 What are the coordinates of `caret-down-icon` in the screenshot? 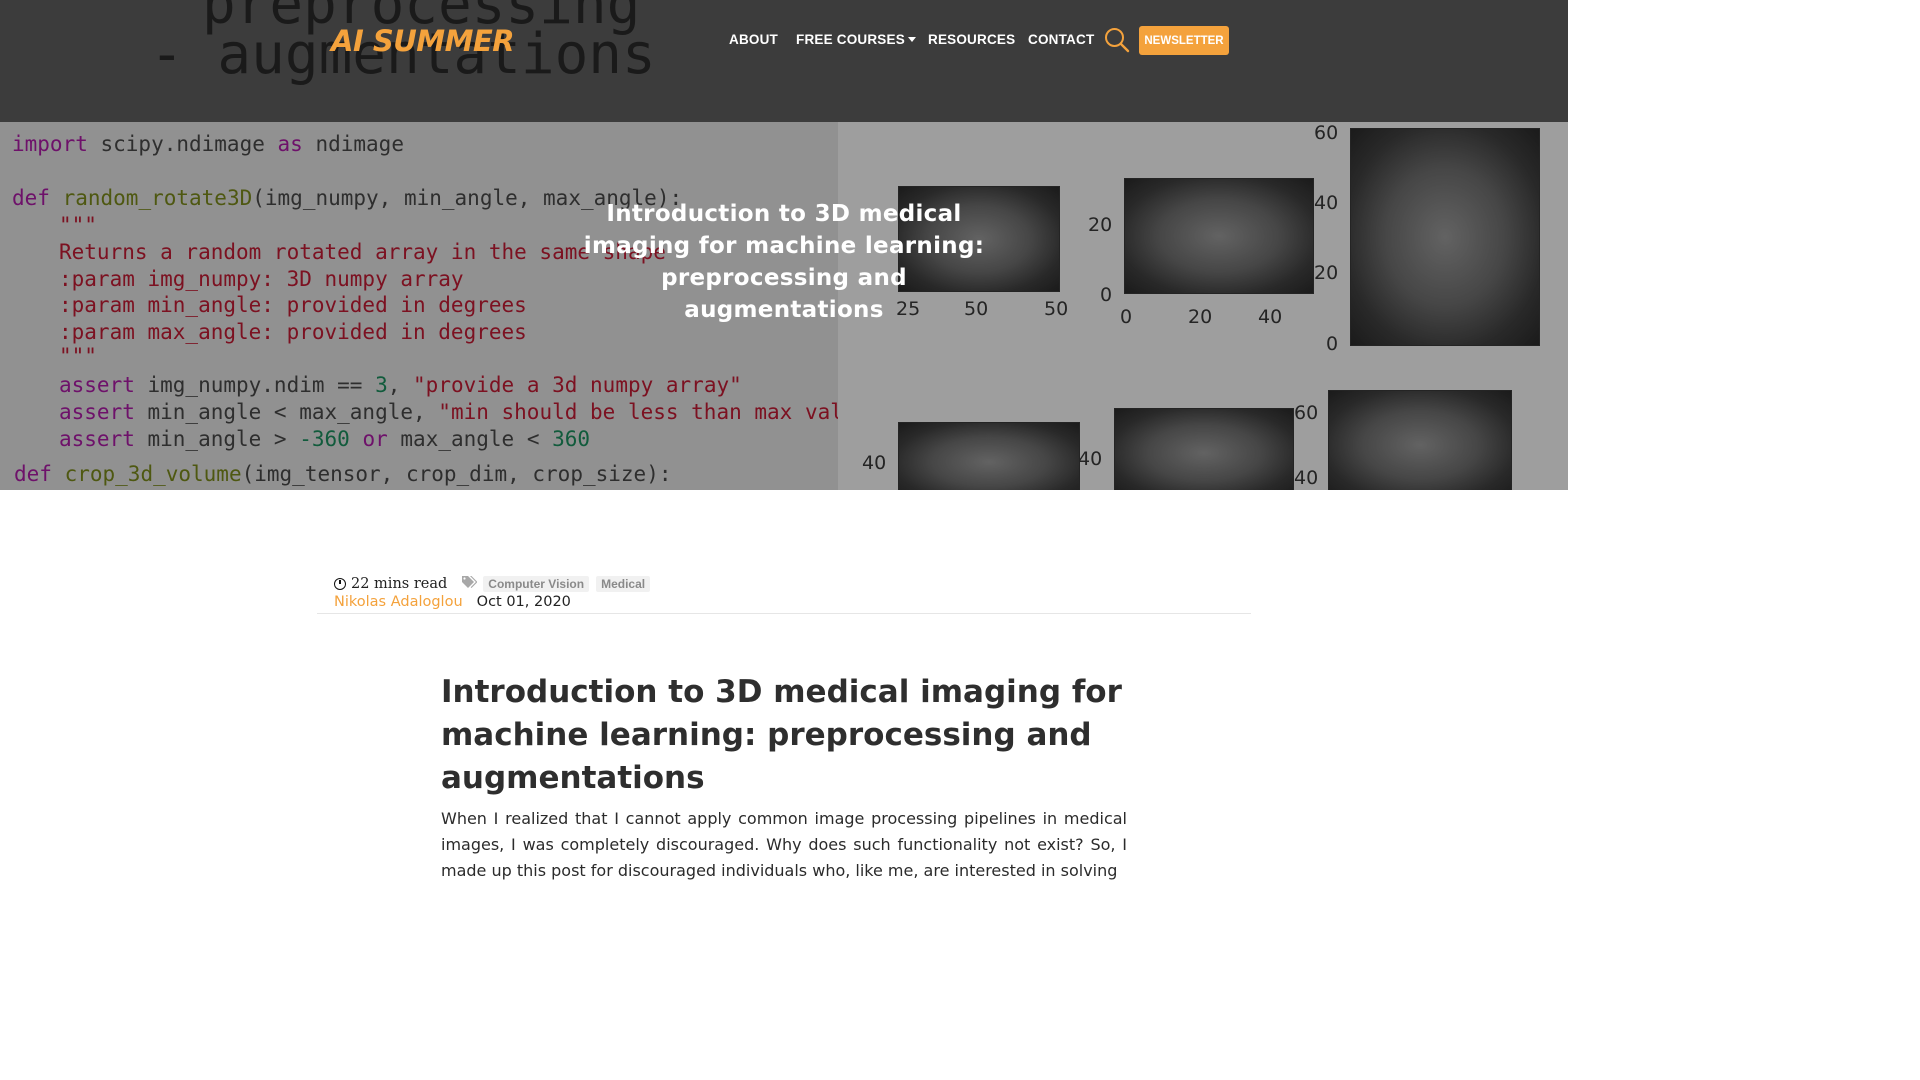 It's located at (911, 39).